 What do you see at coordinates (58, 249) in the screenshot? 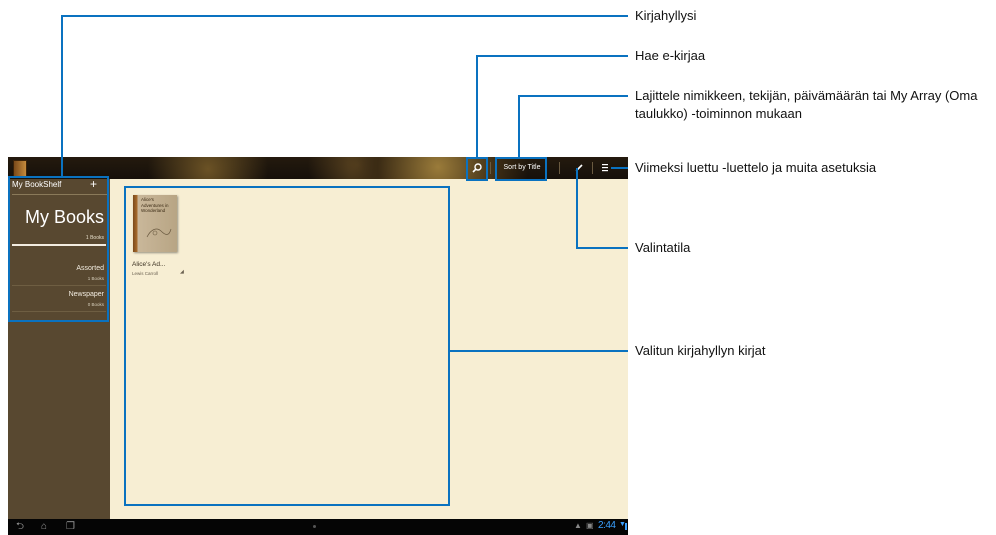
I see `bookshelf-callout-box` at bounding box center [58, 249].